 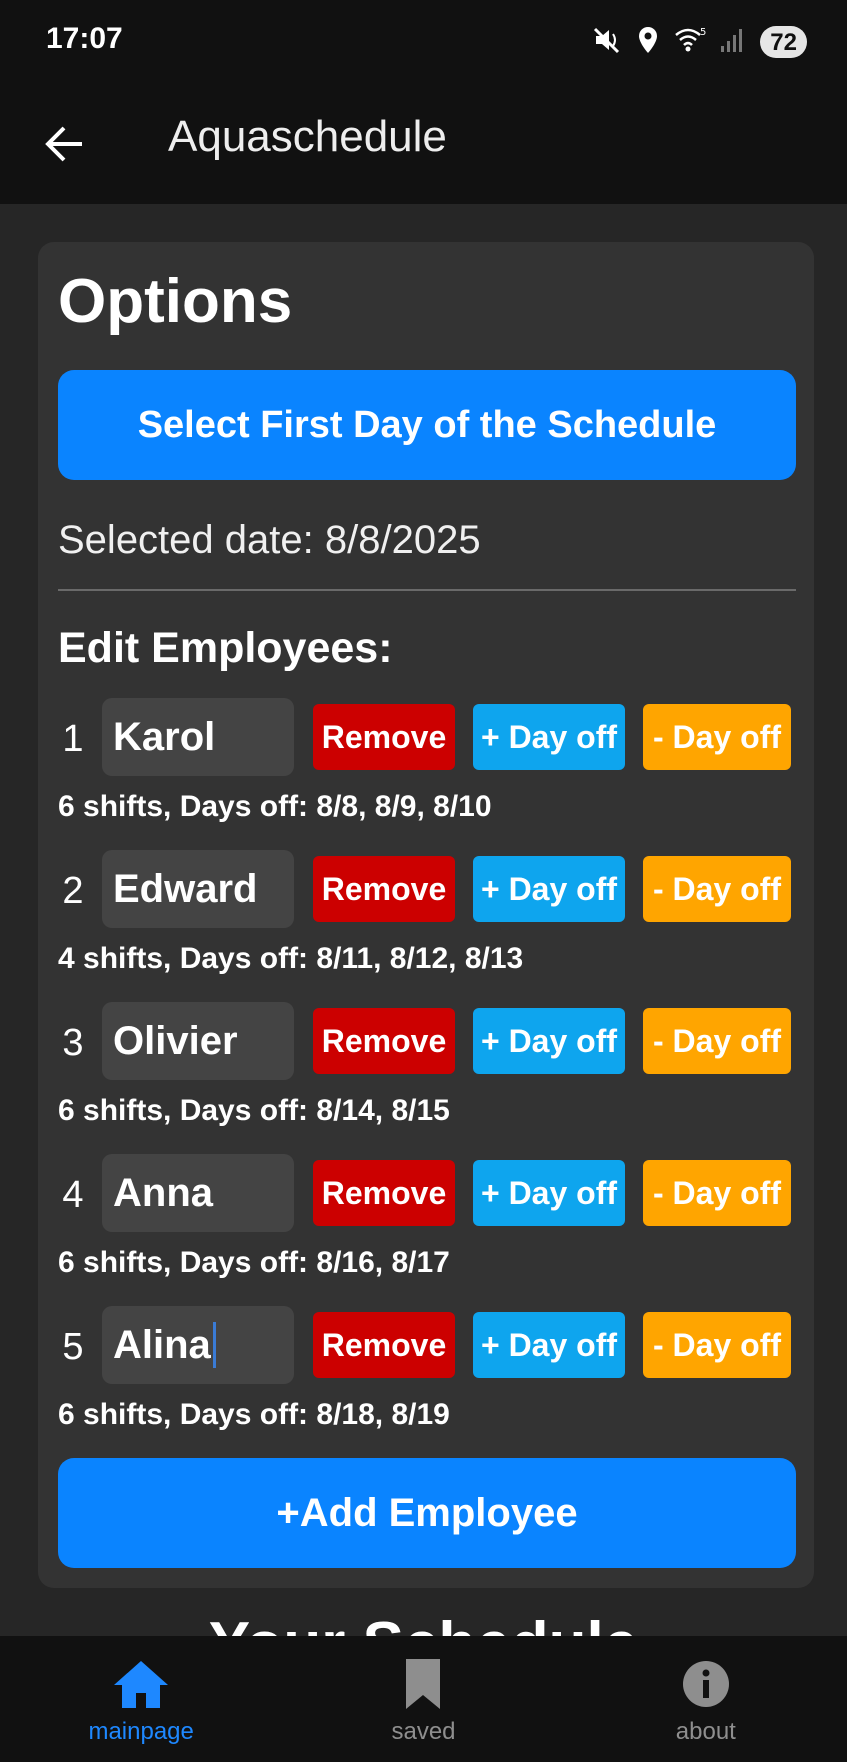 I want to click on app-bar: Aquaschedule, so click(x=423, y=144).